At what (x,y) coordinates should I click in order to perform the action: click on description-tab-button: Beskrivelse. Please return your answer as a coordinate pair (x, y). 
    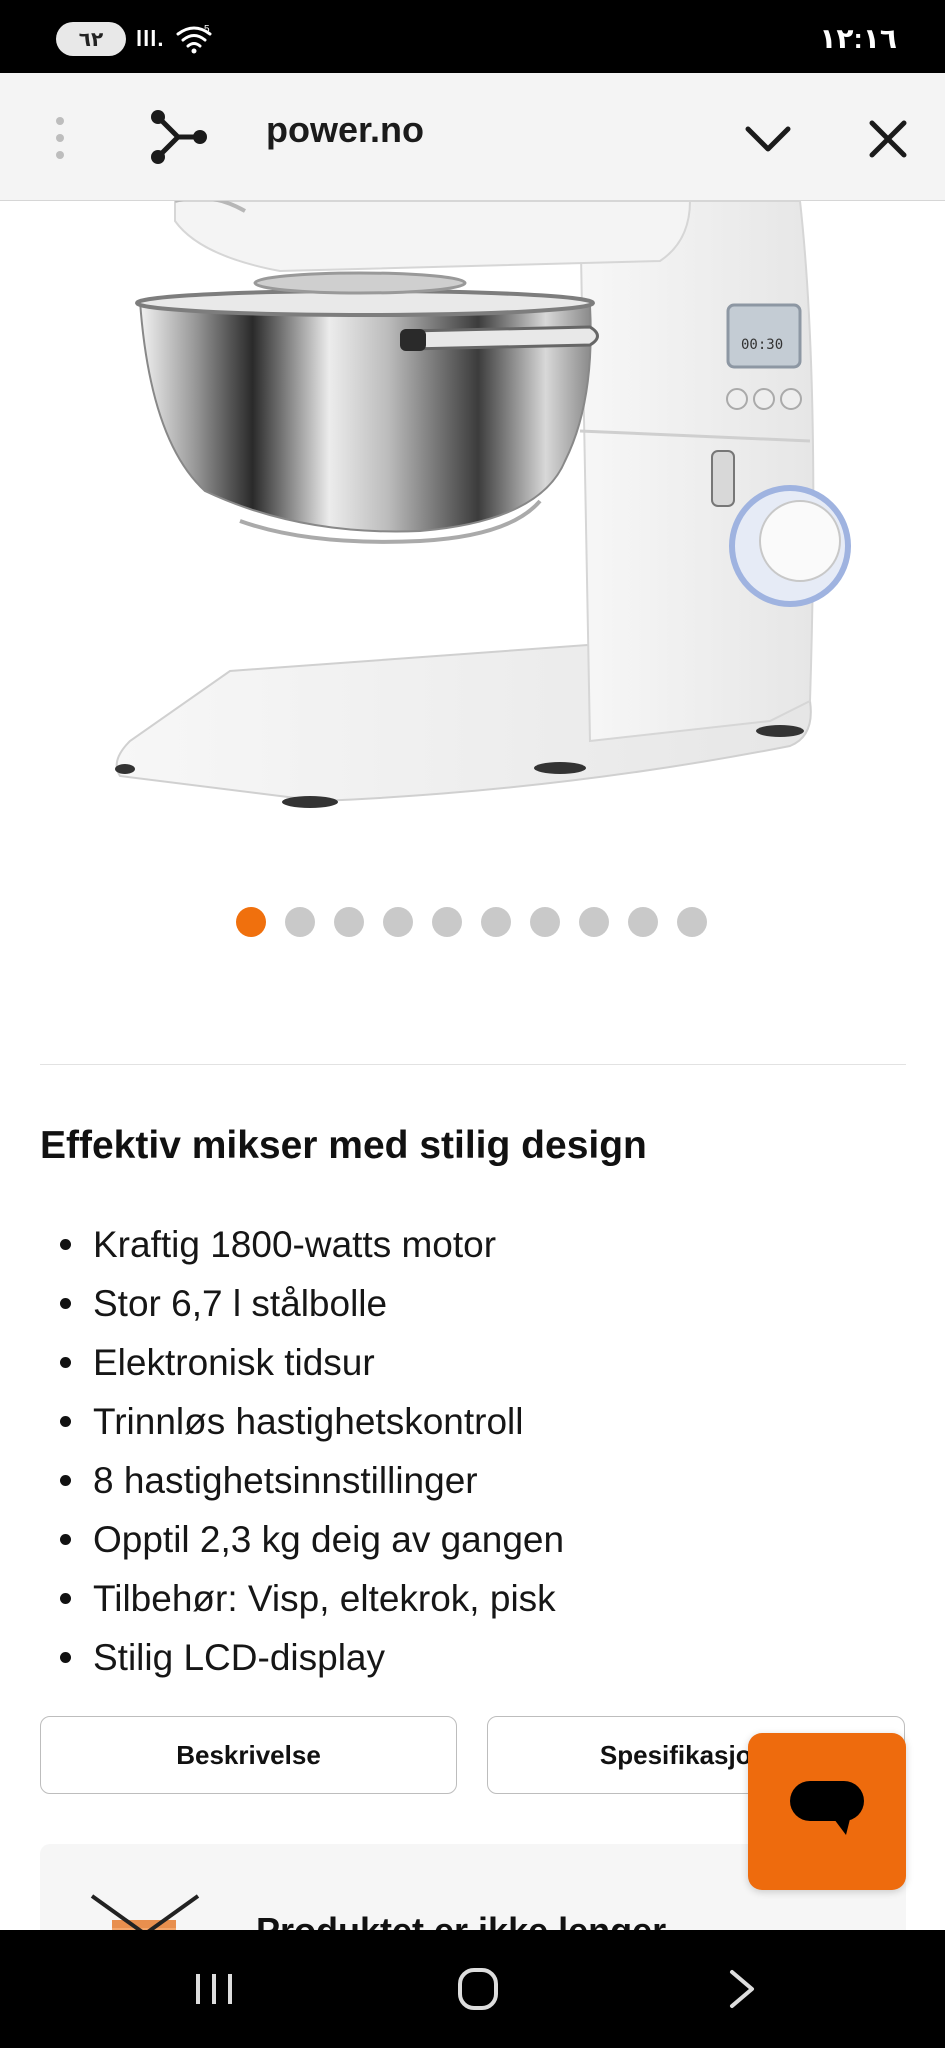
    Looking at the image, I should click on (248, 1755).